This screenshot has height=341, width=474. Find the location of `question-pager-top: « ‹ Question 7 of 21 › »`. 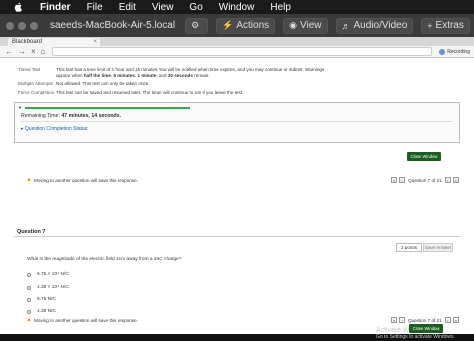

question-pager-top: « ‹ Question 7 of 21 › » is located at coordinates (425, 180).